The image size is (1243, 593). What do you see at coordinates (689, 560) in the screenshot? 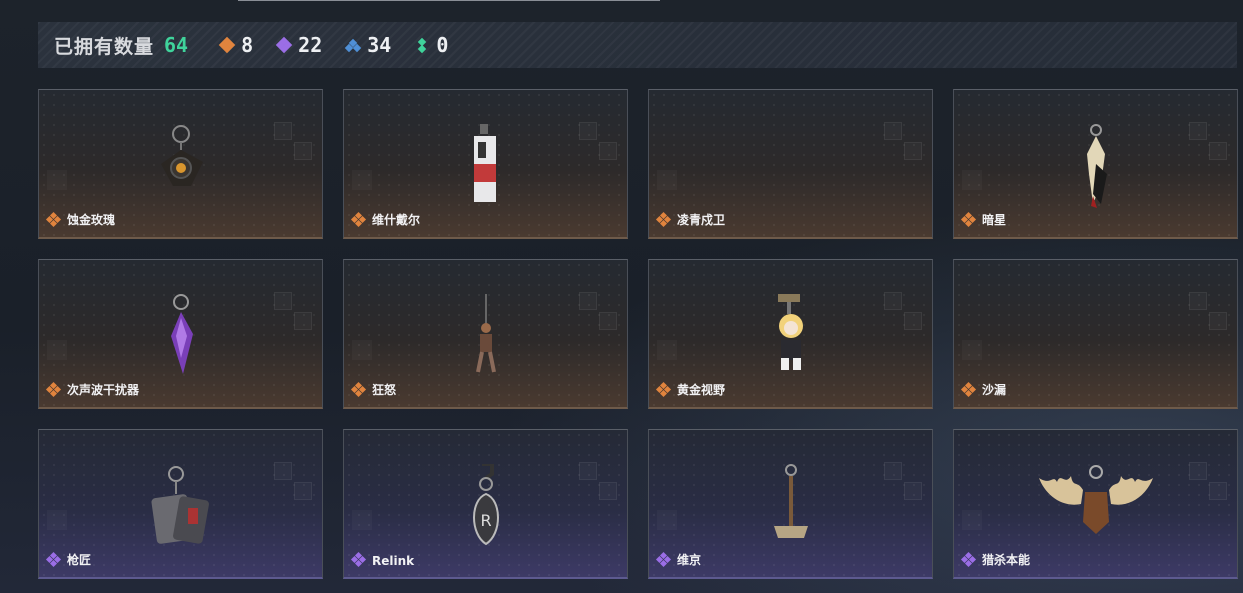
I see `charm-name: 维京` at bounding box center [689, 560].